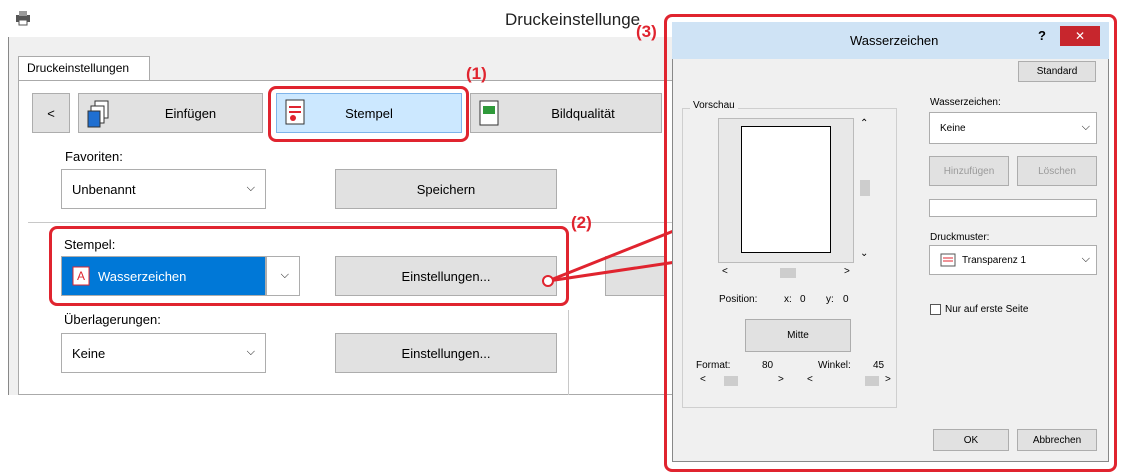 The height and width of the screenshot is (473, 1122). Describe the element at coordinates (646, 31) in the screenshot. I see `callout-3: (3)` at that location.